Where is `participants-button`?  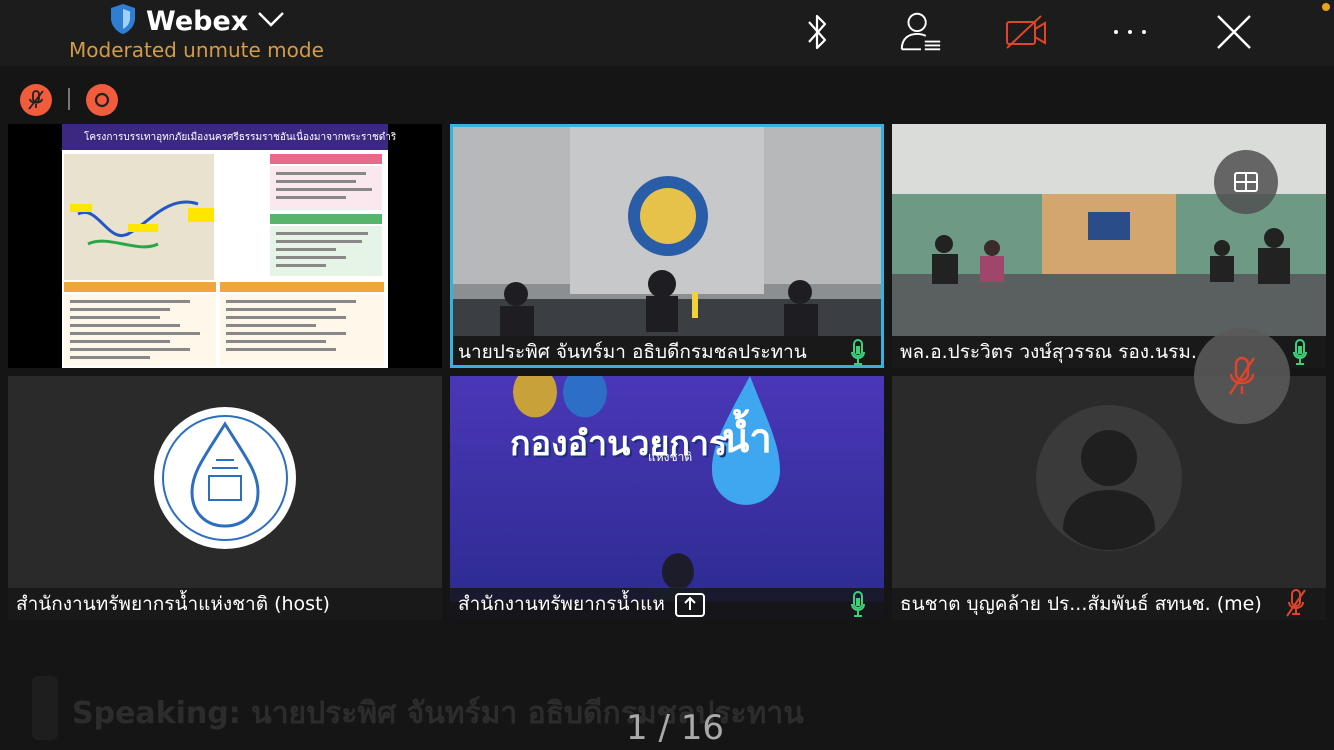
participants-button is located at coordinates (920, 32).